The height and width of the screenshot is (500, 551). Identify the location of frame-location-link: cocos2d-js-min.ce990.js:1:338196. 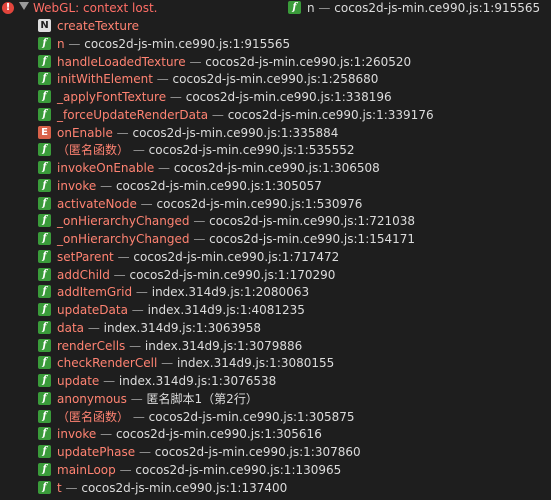
(289, 97).